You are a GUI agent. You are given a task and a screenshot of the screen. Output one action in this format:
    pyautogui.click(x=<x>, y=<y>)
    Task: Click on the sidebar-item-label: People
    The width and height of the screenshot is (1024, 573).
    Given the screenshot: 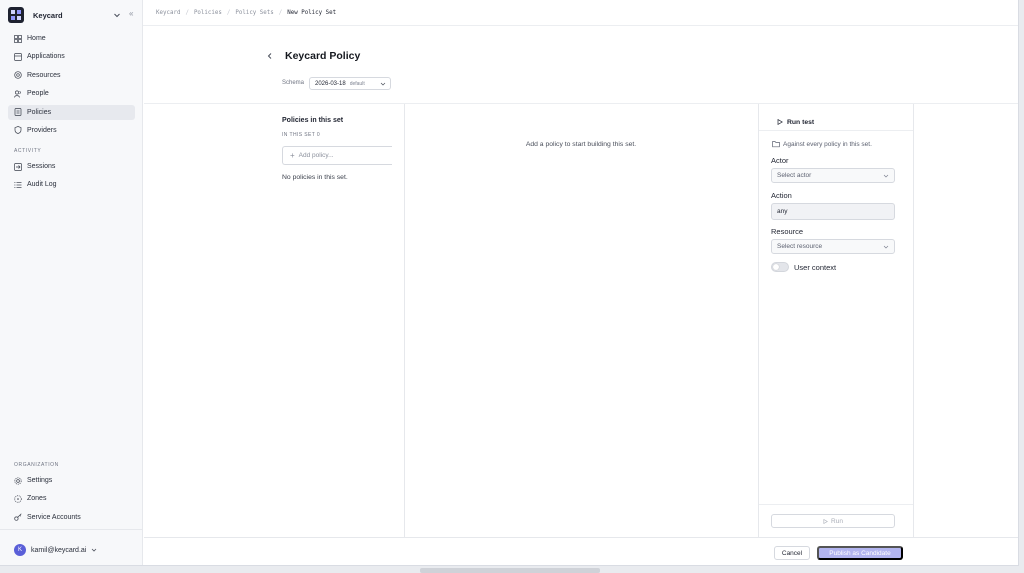 What is the action you would take?
    pyautogui.click(x=38, y=94)
    